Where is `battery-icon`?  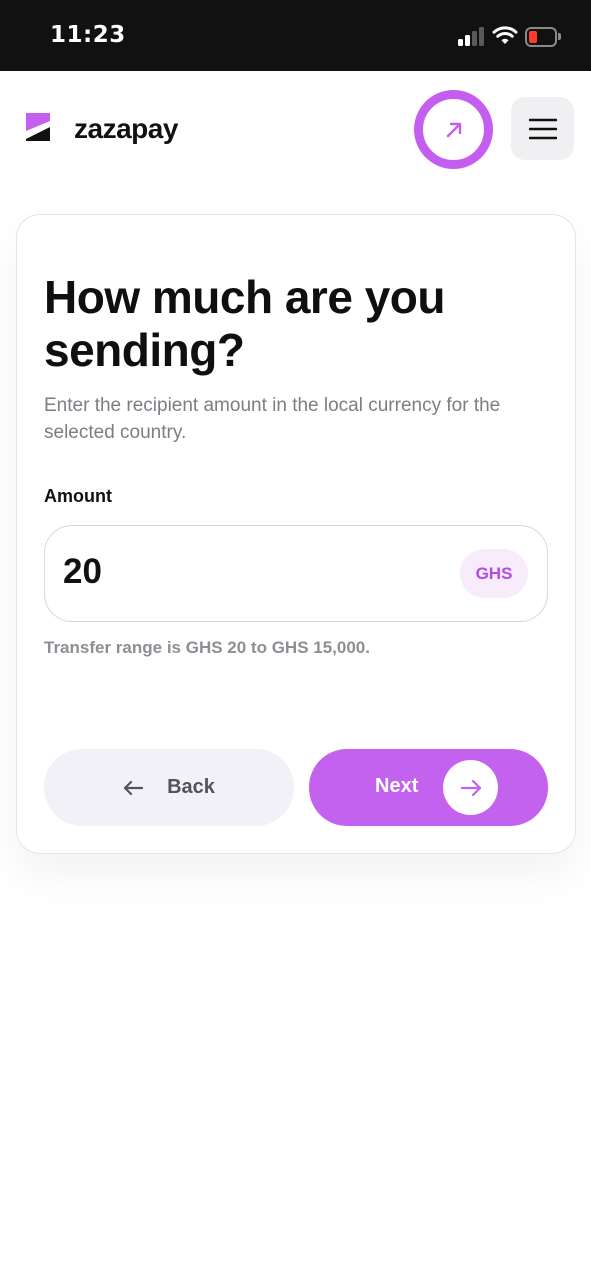 battery-icon is located at coordinates (543, 37).